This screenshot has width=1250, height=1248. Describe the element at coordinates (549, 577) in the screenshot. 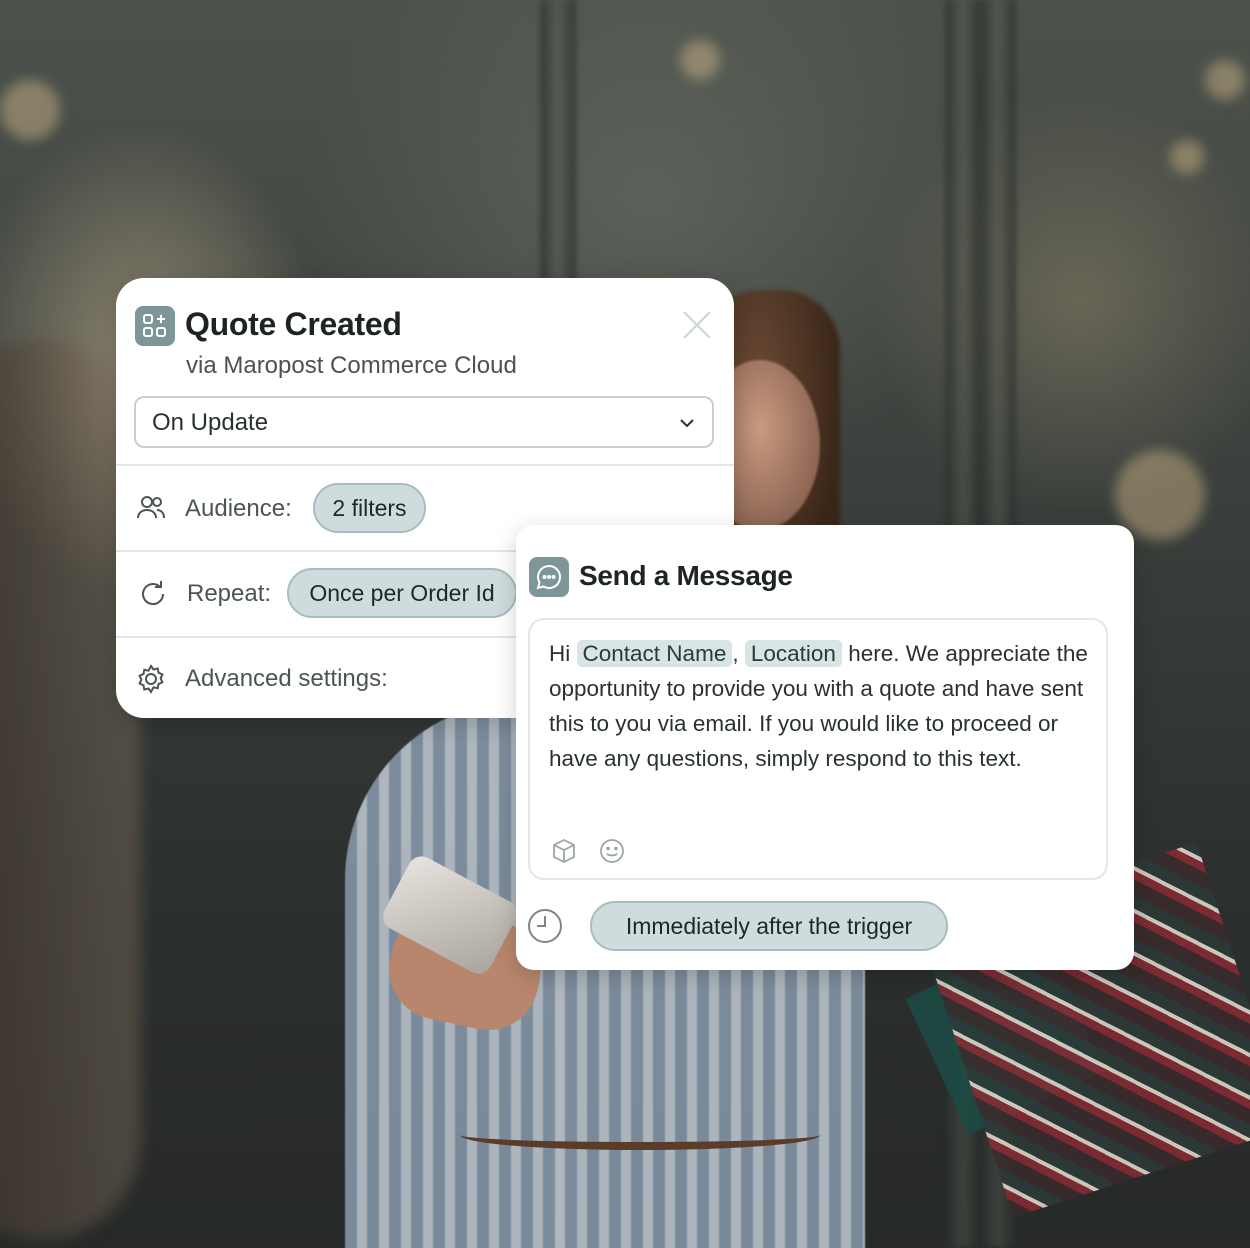

I see `chat-bubble-icon` at that location.